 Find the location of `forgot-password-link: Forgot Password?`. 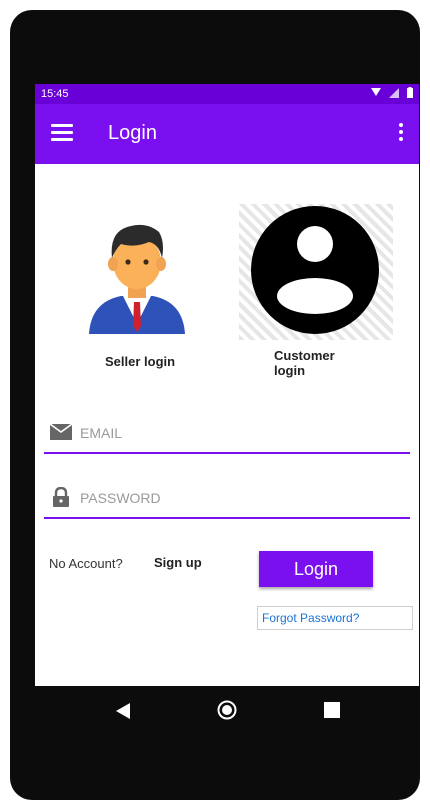

forgot-password-link: Forgot Password? is located at coordinates (335, 618).